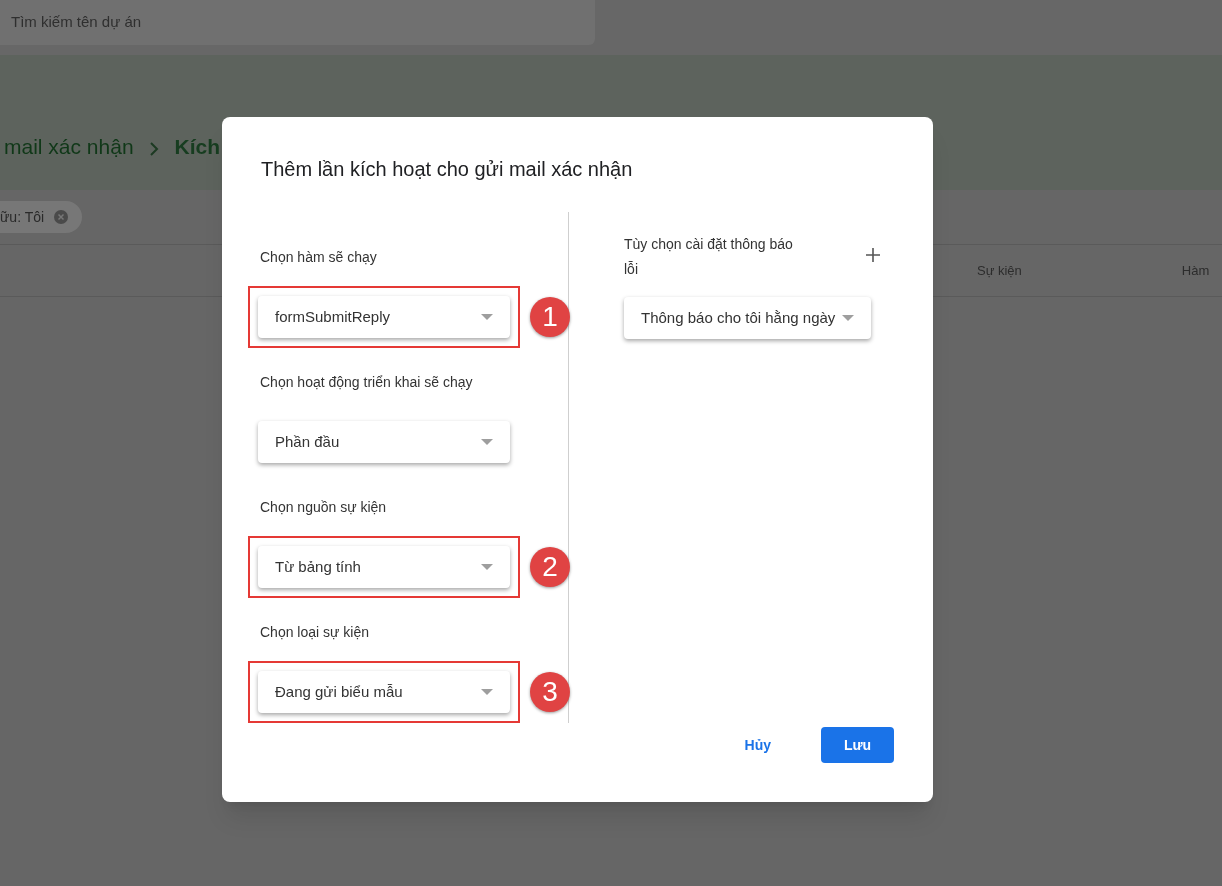  What do you see at coordinates (367, 382) in the screenshot?
I see `field-label: Chọn hoạt động triển khai sẽ chạy` at bounding box center [367, 382].